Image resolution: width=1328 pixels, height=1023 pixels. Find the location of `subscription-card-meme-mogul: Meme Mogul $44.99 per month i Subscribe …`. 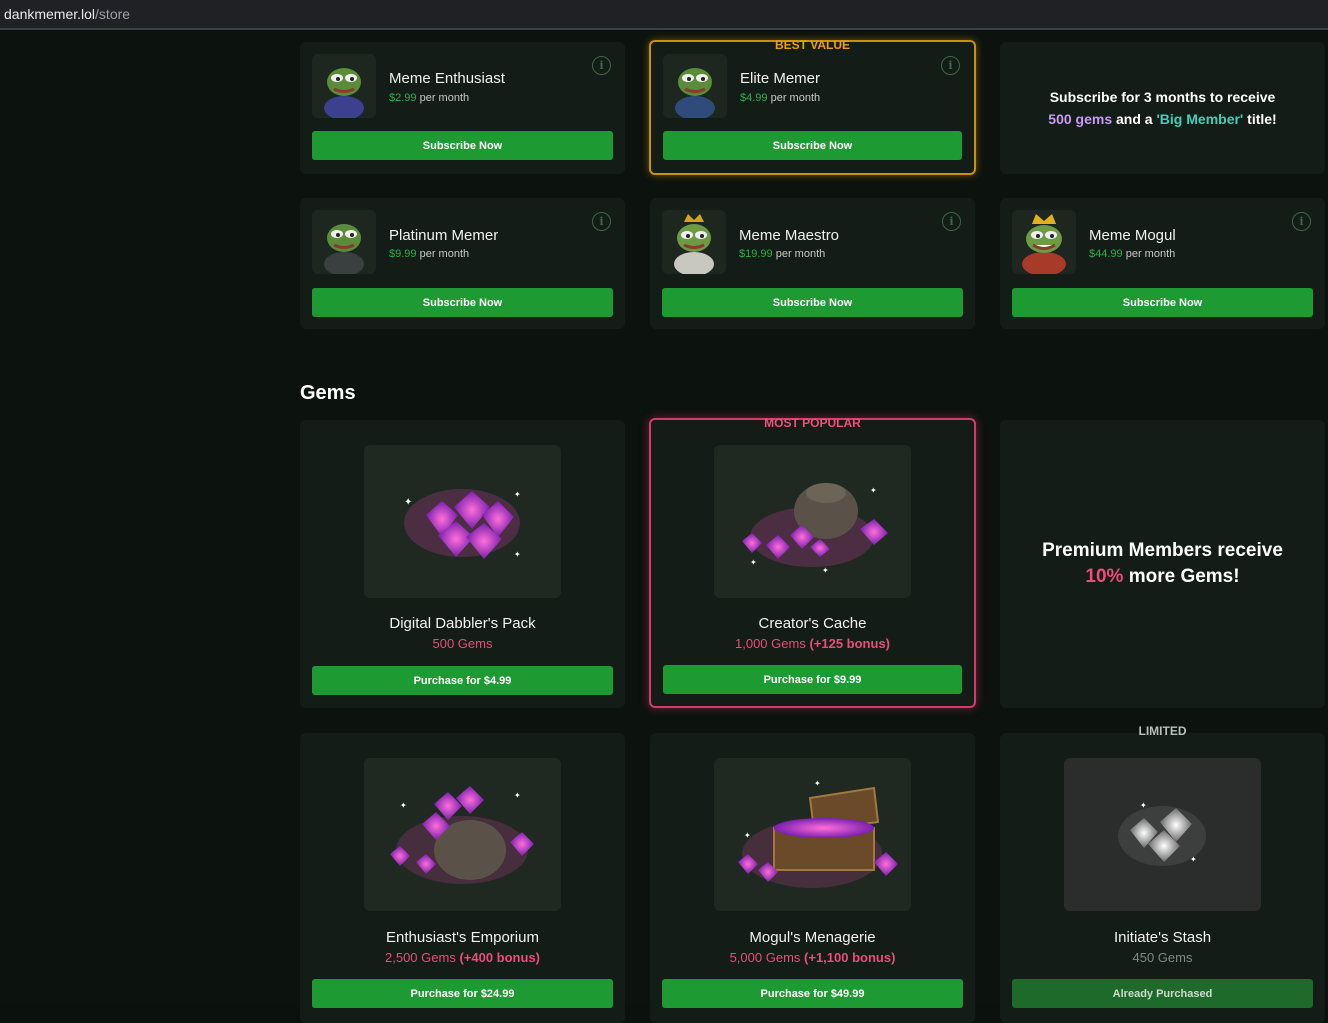

subscription-card-meme-mogul: Meme Mogul $44.99 per month i Subscribe … is located at coordinates (1162, 263).